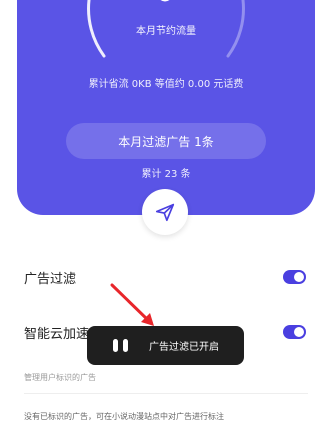 This screenshot has width=325, height=427. I want to click on monthly-saved-label: 本月节约流量, so click(166, 31).